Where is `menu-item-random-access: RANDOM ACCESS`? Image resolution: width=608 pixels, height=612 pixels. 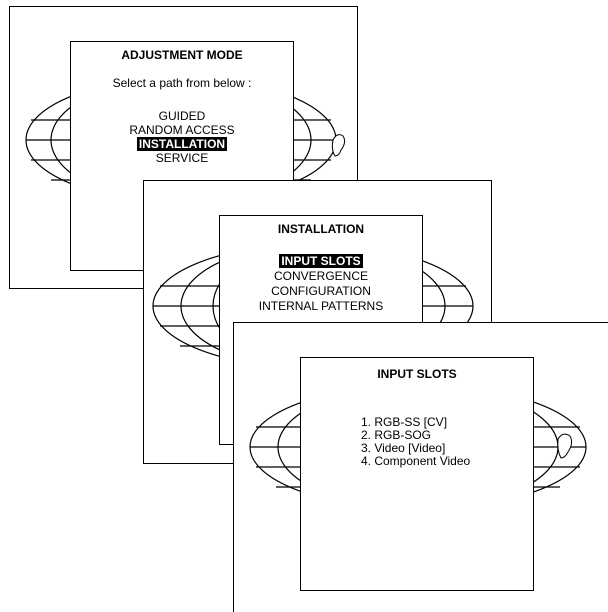
menu-item-random-access: RANDOM ACCESS is located at coordinates (182, 130).